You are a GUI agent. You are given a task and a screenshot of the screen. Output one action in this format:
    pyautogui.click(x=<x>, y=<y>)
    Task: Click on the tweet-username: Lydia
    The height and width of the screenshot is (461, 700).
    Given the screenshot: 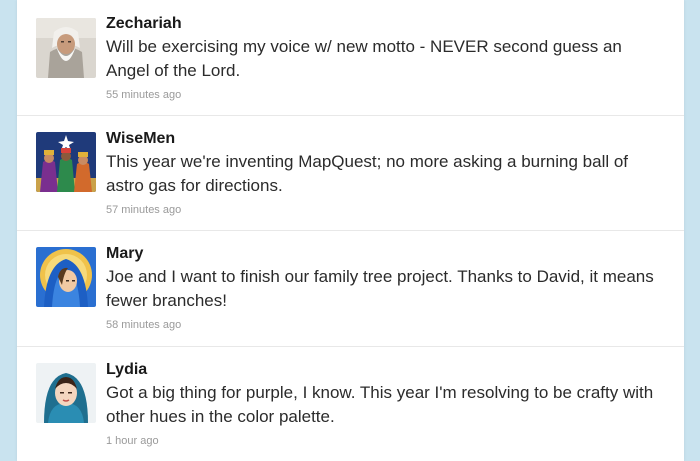 What is the action you would take?
    pyautogui.click(x=126, y=370)
    